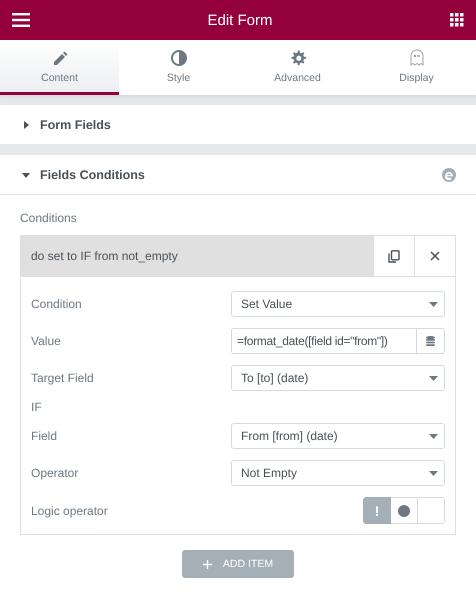 Image resolution: width=476 pixels, height=592 pixels. Describe the element at coordinates (417, 57) in the screenshot. I see `ghost-icon` at that location.